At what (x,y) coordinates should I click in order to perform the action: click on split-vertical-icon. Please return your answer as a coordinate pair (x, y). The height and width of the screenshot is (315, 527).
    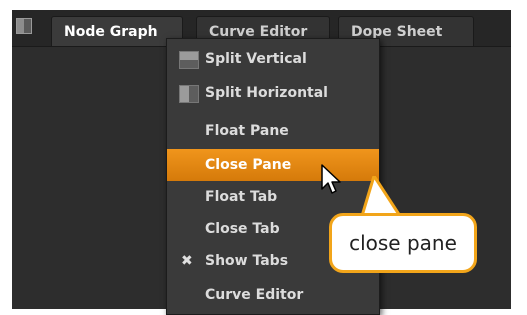
    Looking at the image, I should click on (189, 60).